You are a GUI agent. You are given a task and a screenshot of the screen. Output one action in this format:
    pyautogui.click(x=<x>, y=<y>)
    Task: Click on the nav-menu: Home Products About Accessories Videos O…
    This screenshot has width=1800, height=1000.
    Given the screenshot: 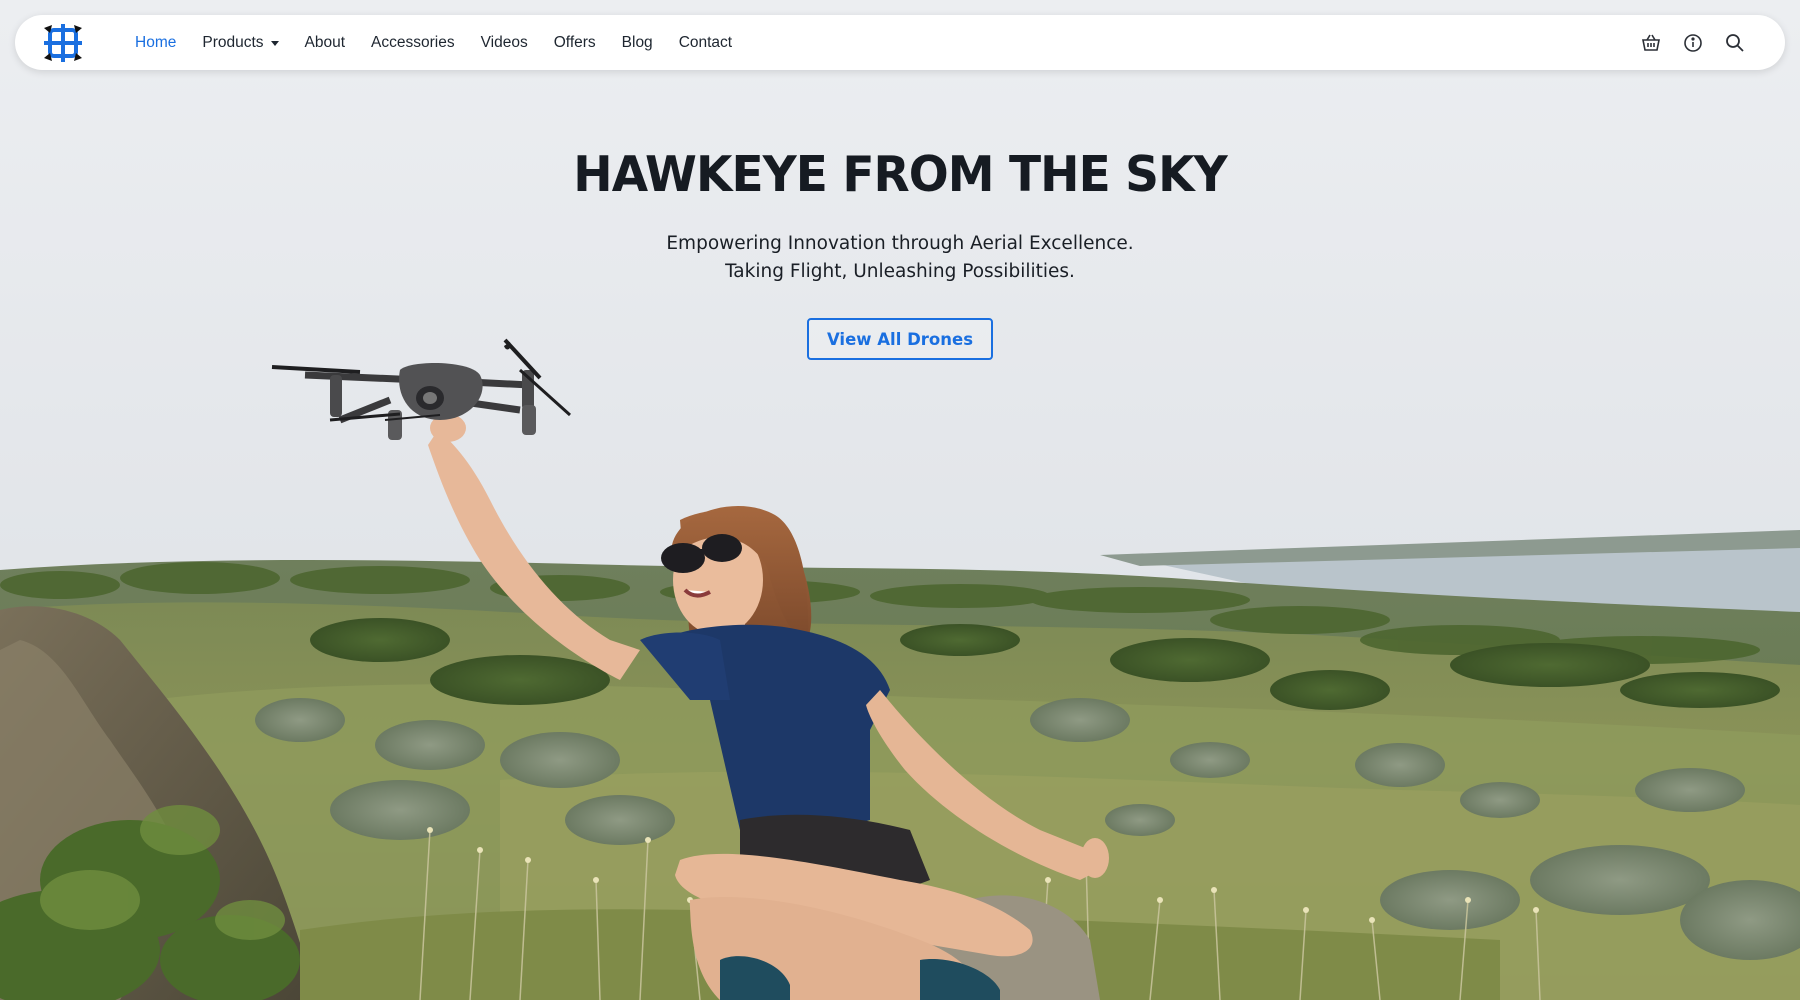 What is the action you would take?
    pyautogui.click(x=446, y=42)
    